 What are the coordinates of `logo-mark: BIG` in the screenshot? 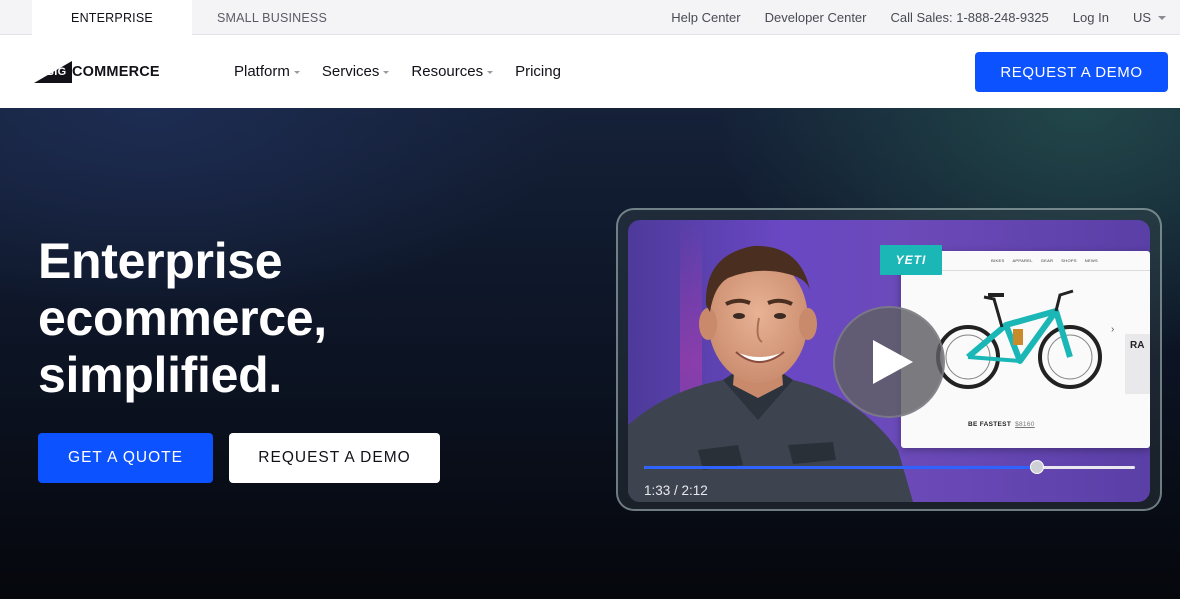 It's located at (53, 72).